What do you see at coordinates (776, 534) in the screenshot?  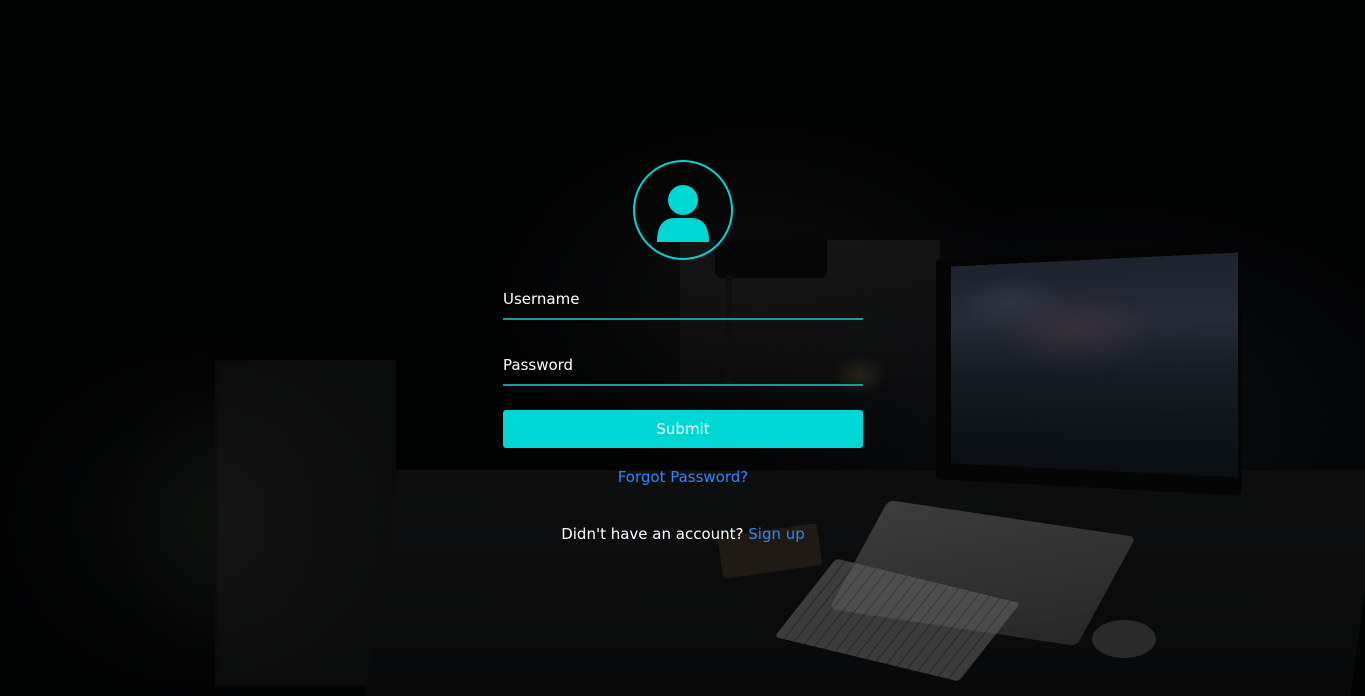 I see `signup-link: Sign up` at bounding box center [776, 534].